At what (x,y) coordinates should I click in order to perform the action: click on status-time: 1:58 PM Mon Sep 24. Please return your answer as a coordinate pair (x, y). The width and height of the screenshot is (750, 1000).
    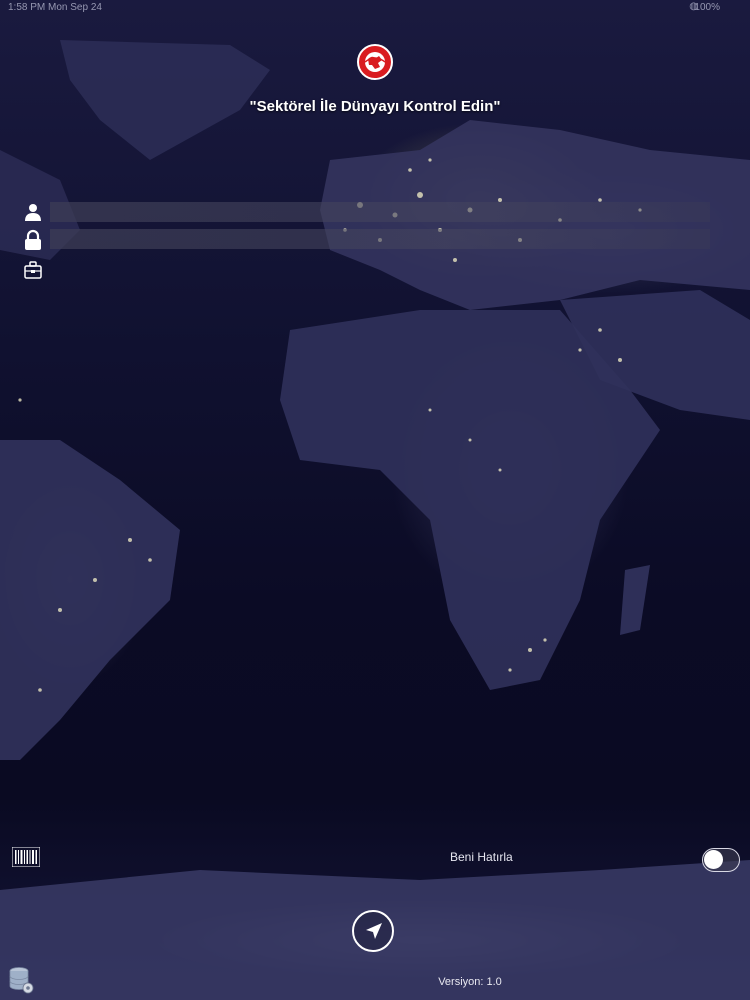
    Looking at the image, I should click on (55, 7).